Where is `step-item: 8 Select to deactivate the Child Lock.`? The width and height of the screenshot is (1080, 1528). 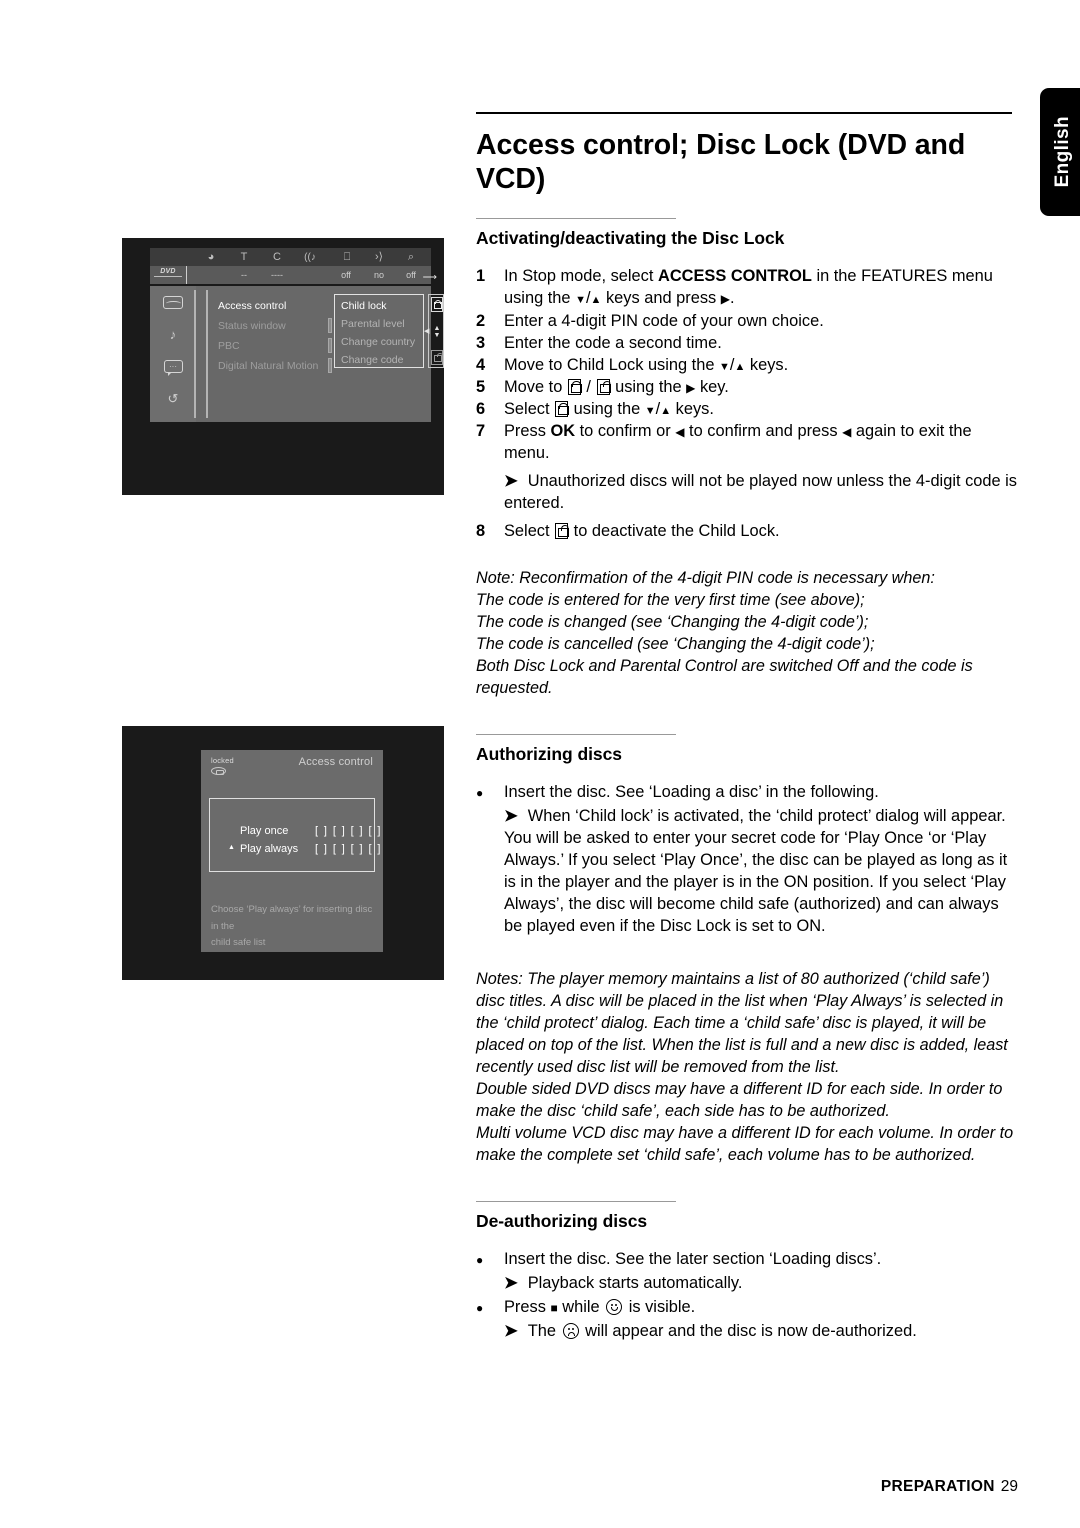
step-item: 8 Select to deactivate the Child Lock. is located at coordinates (748, 531).